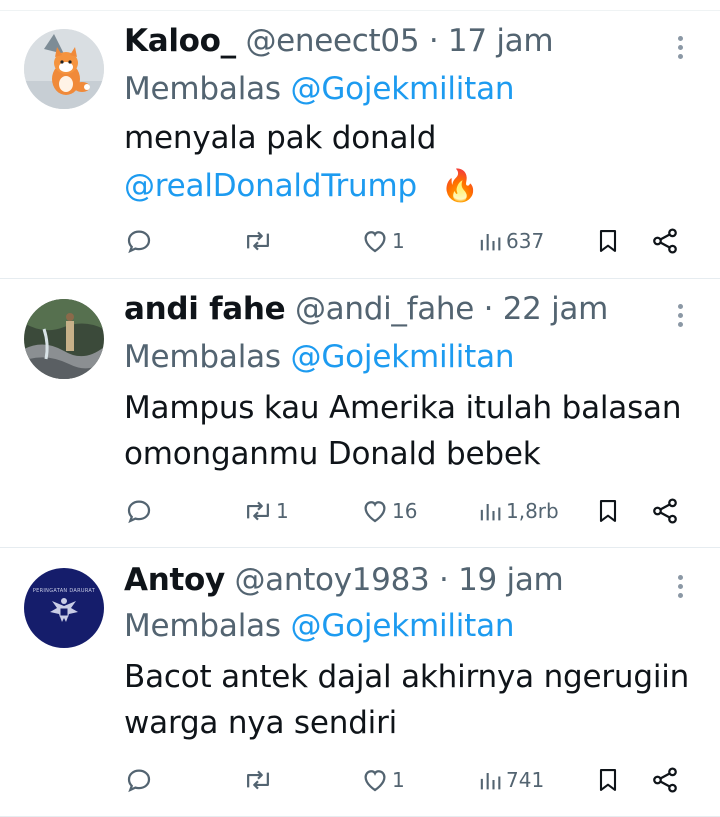  I want to click on tweet-text: menyala pak donald @realDonaldTrump 🔥, so click(301, 162).